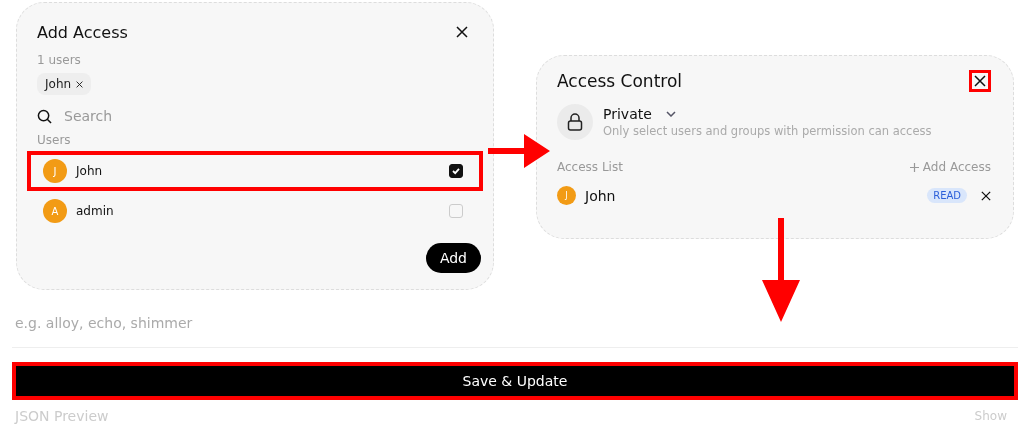  I want to click on visibility-description: Only select users and groups with permission can access, so click(767, 131).